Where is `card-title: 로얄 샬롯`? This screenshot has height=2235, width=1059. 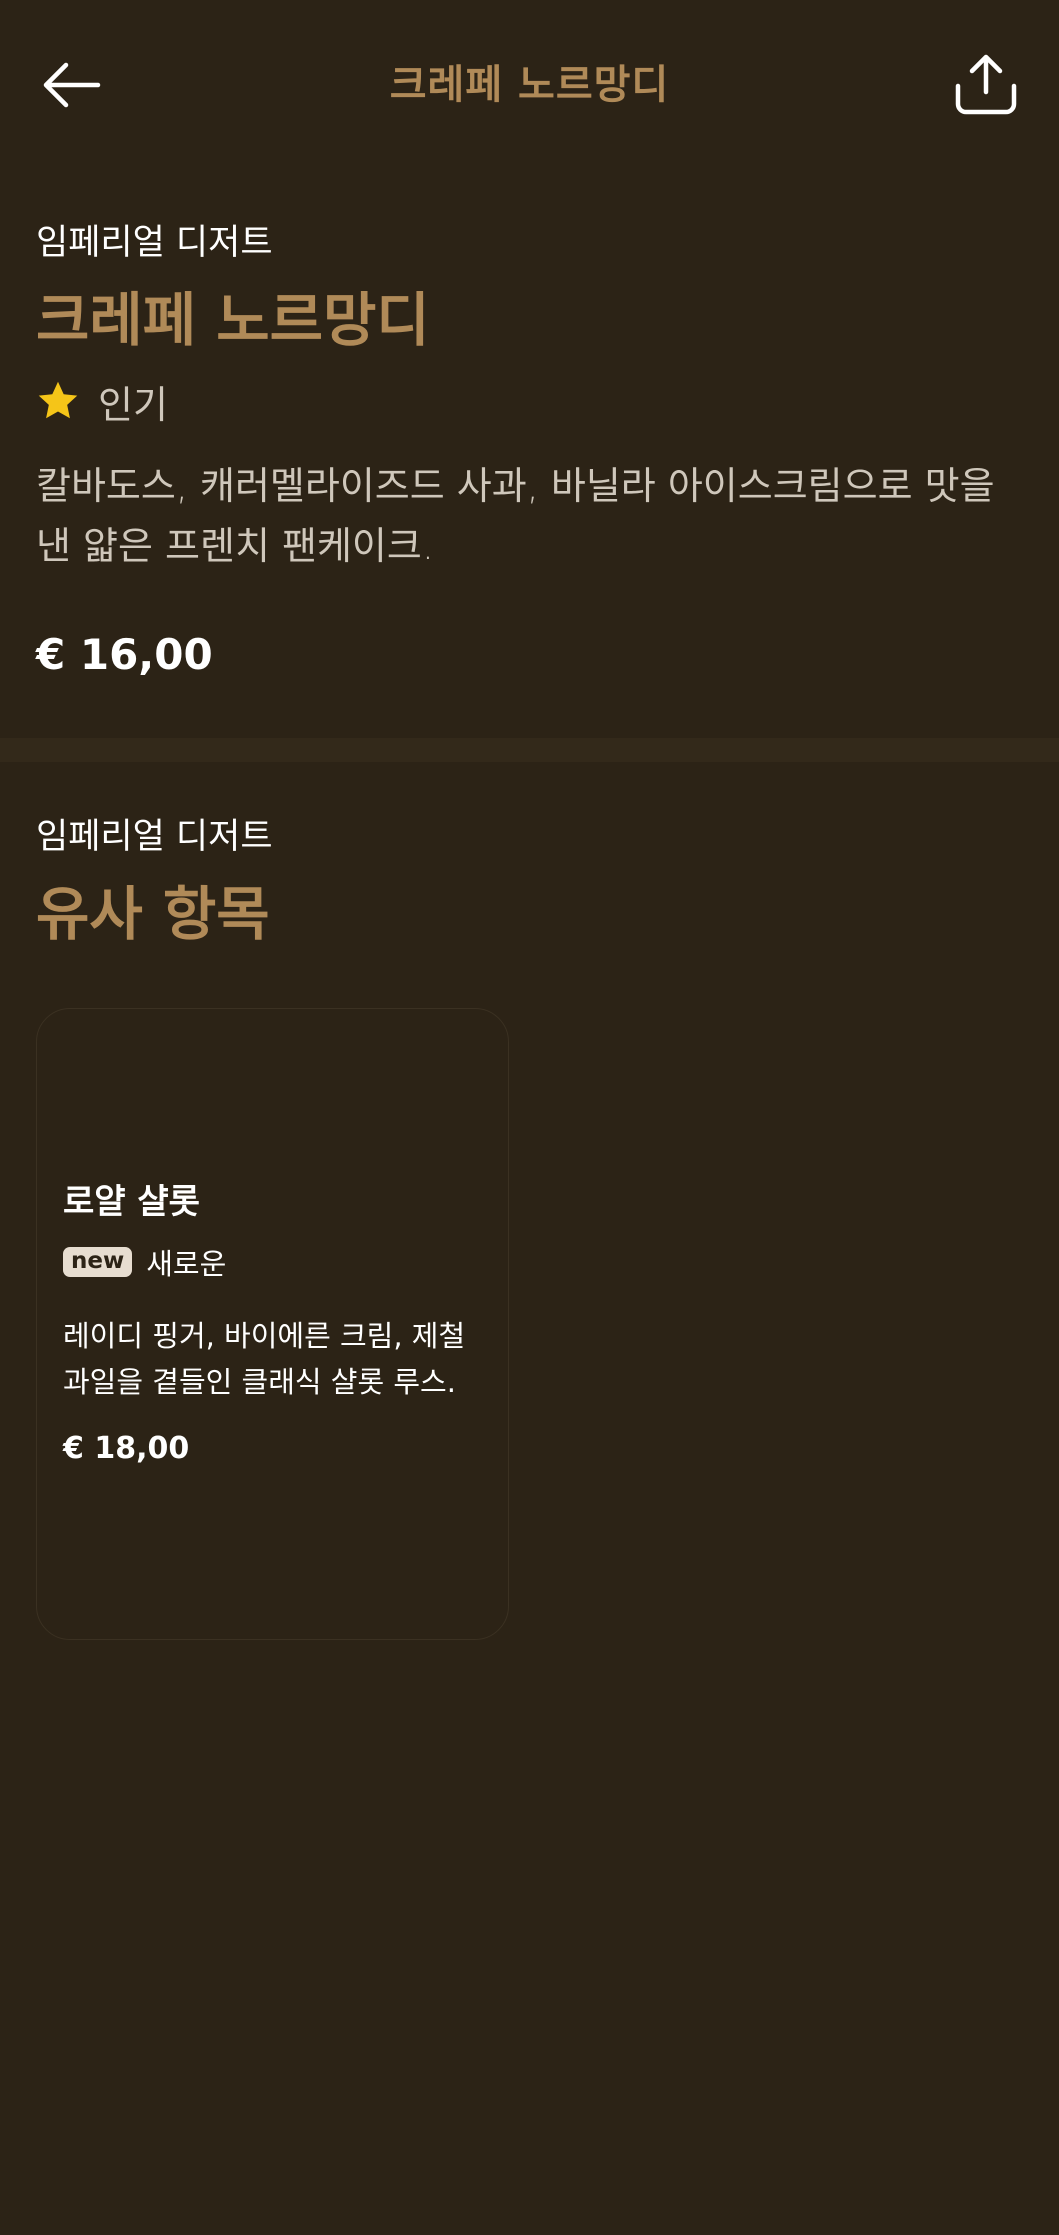 card-title: 로얄 샬롯 is located at coordinates (131, 1202).